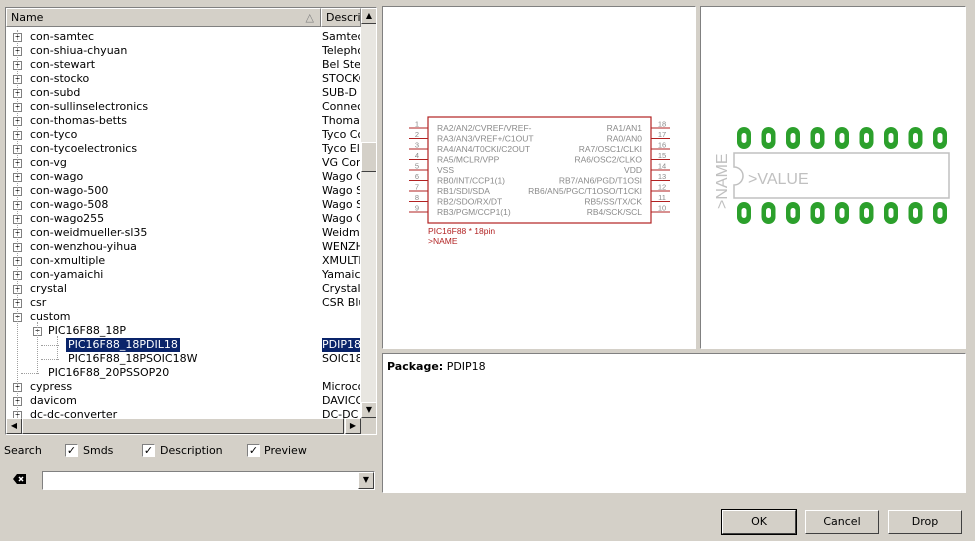  What do you see at coordinates (183, 191) in the screenshot?
I see `tree-row: + con-wago-500 Wago S` at bounding box center [183, 191].